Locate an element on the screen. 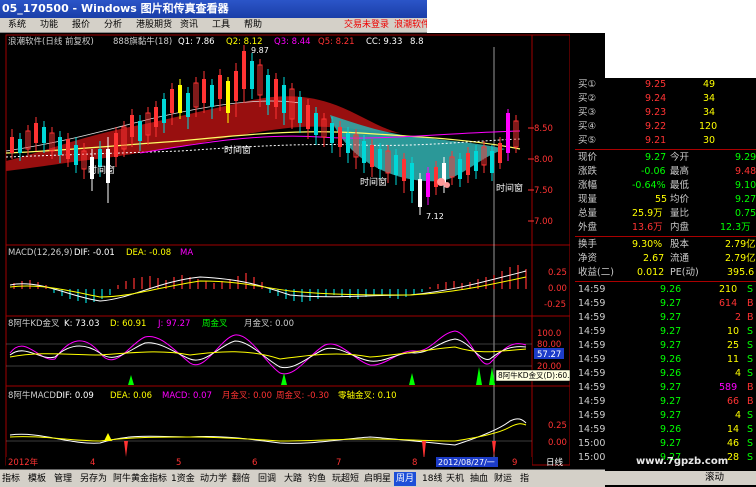 This screenshot has height=487, width=756. tab-18-line: 18线 is located at coordinates (432, 479).